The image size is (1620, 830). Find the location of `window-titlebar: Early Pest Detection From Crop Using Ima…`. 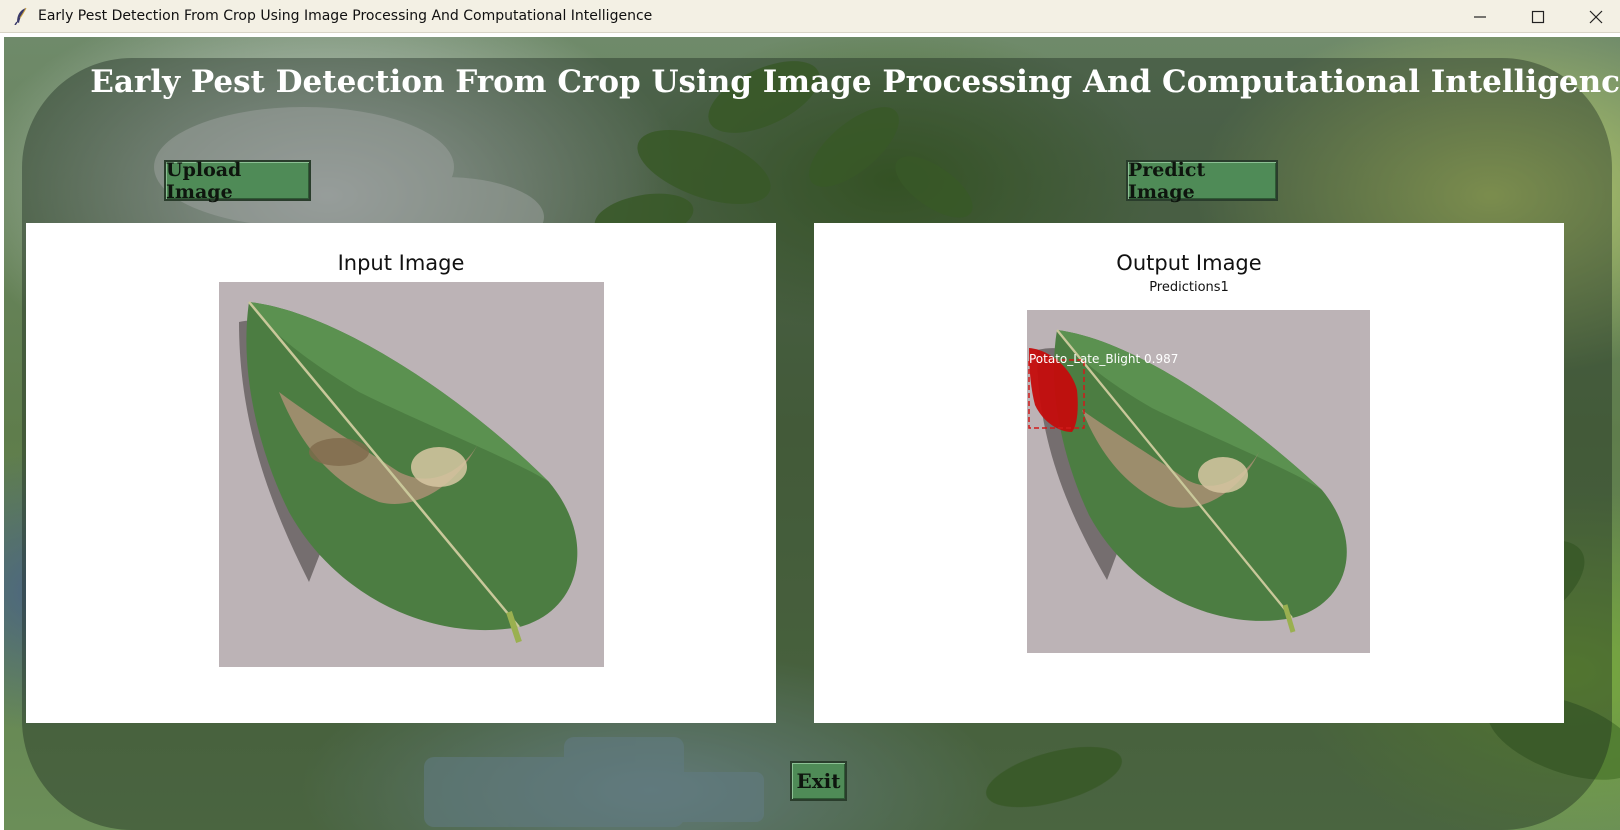

window-titlebar: Early Pest Detection From Crop Using Ima… is located at coordinates (810, 16).